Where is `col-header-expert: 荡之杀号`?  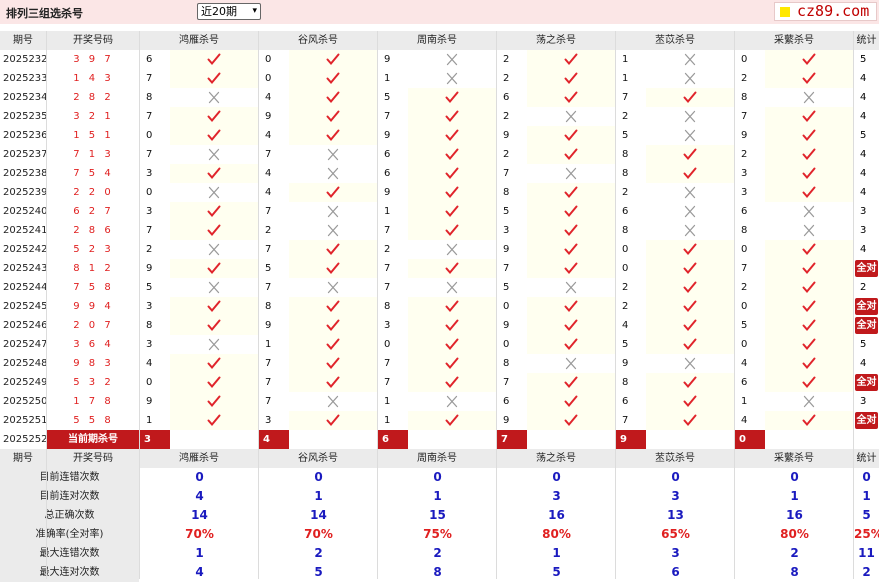 col-header-expert: 荡之杀号 is located at coordinates (556, 40).